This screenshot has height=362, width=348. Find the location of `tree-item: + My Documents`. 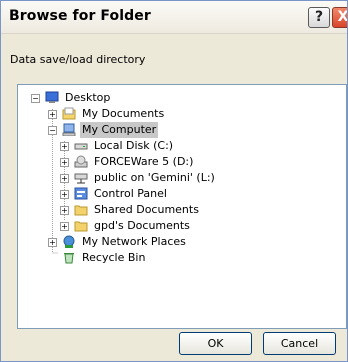

tree-item: + My Documents is located at coordinates (178, 114).